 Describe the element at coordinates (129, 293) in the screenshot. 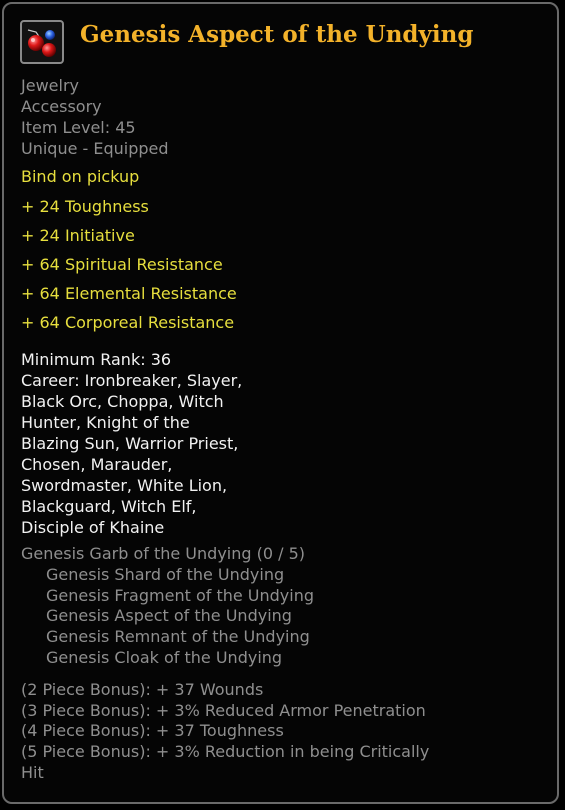

I see `stat-line: + 64 Elemental Resistance` at that location.